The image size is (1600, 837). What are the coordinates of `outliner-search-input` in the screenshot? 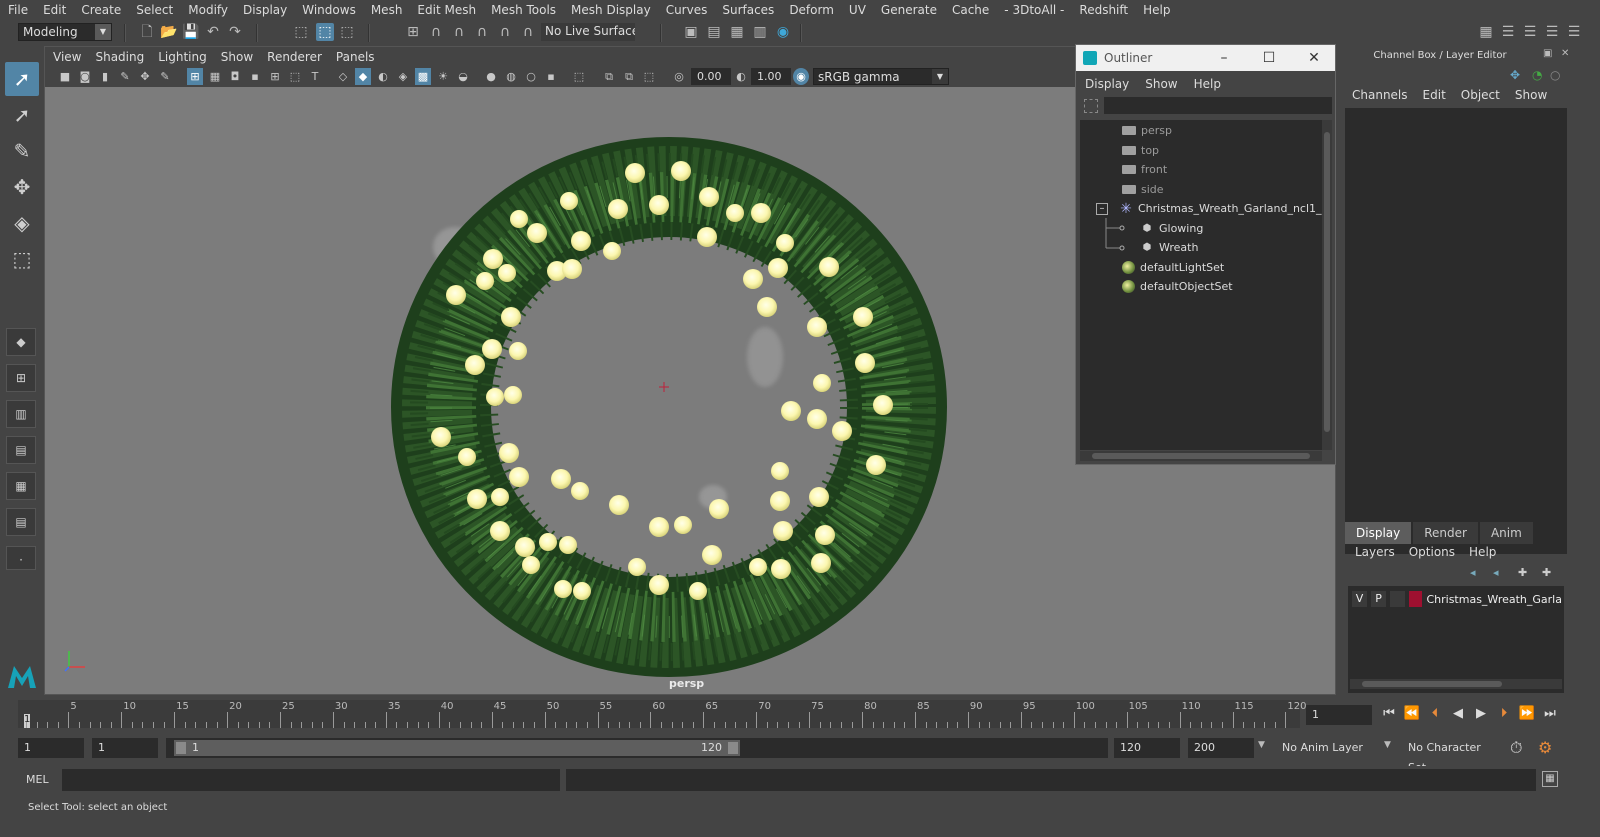 It's located at (1218, 105).